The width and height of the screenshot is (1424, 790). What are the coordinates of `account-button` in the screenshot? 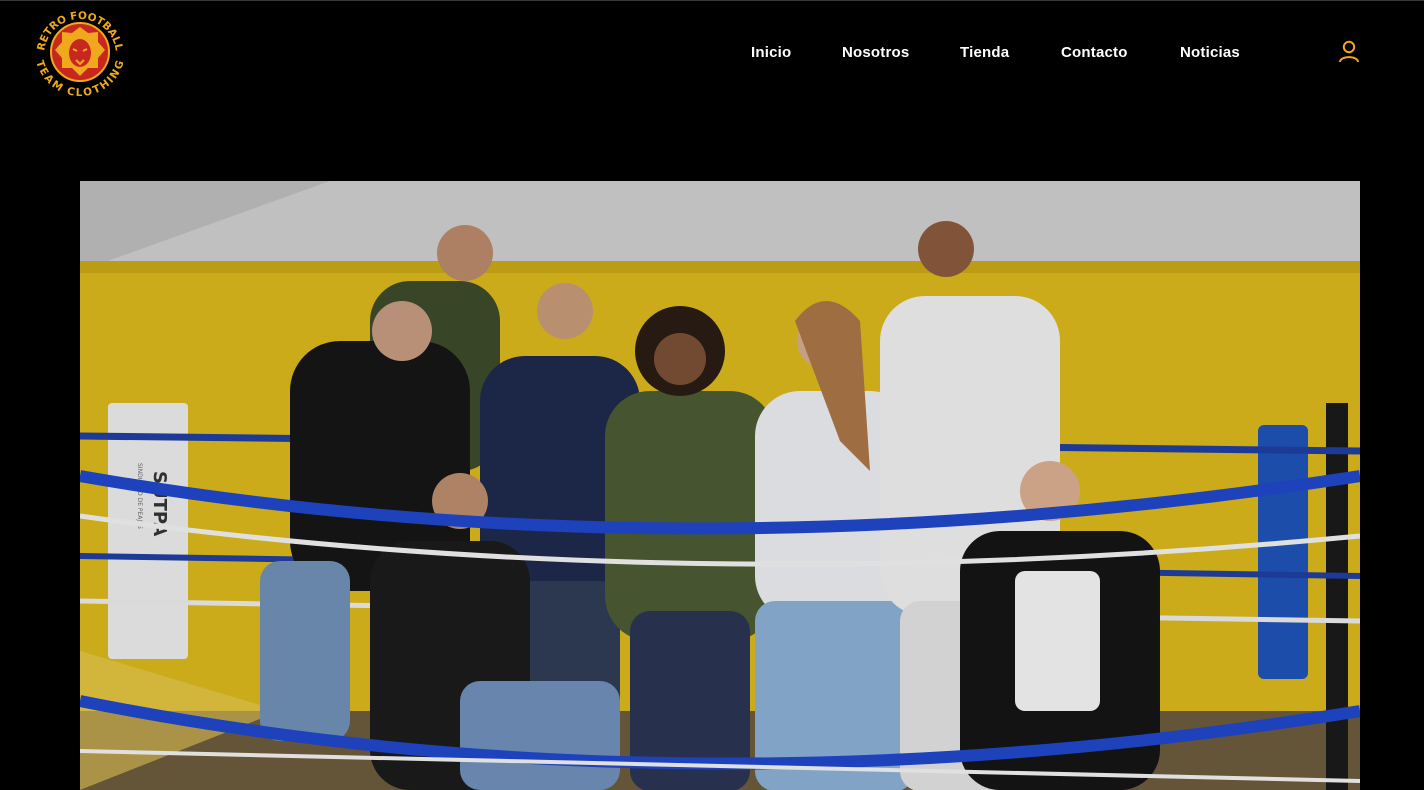 It's located at (1349, 52).